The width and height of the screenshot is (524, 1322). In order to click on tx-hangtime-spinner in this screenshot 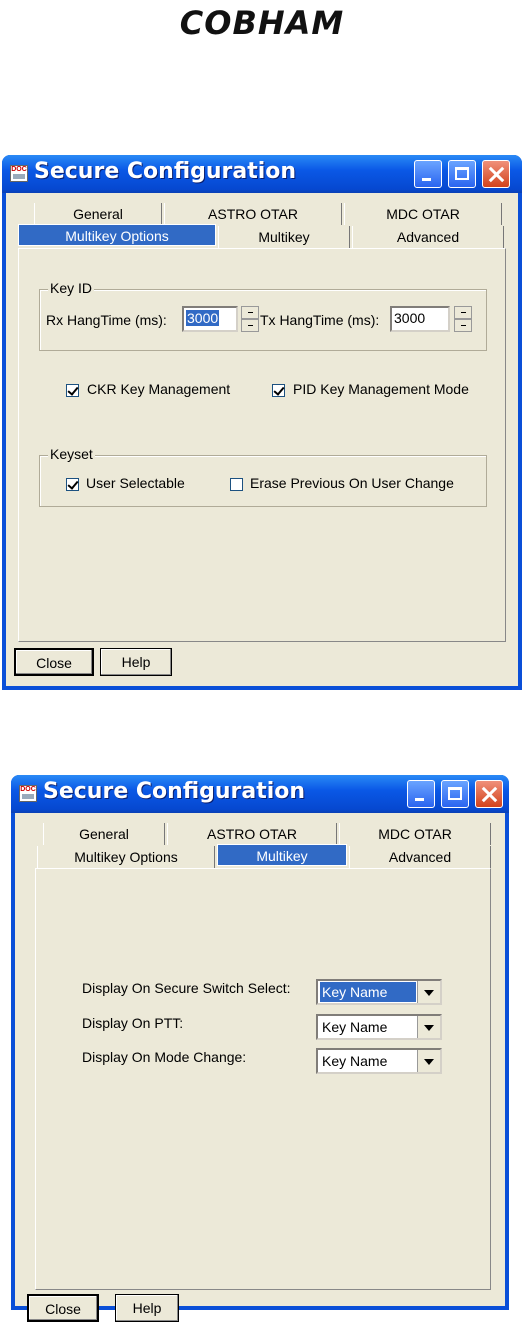, I will do `click(463, 319)`.